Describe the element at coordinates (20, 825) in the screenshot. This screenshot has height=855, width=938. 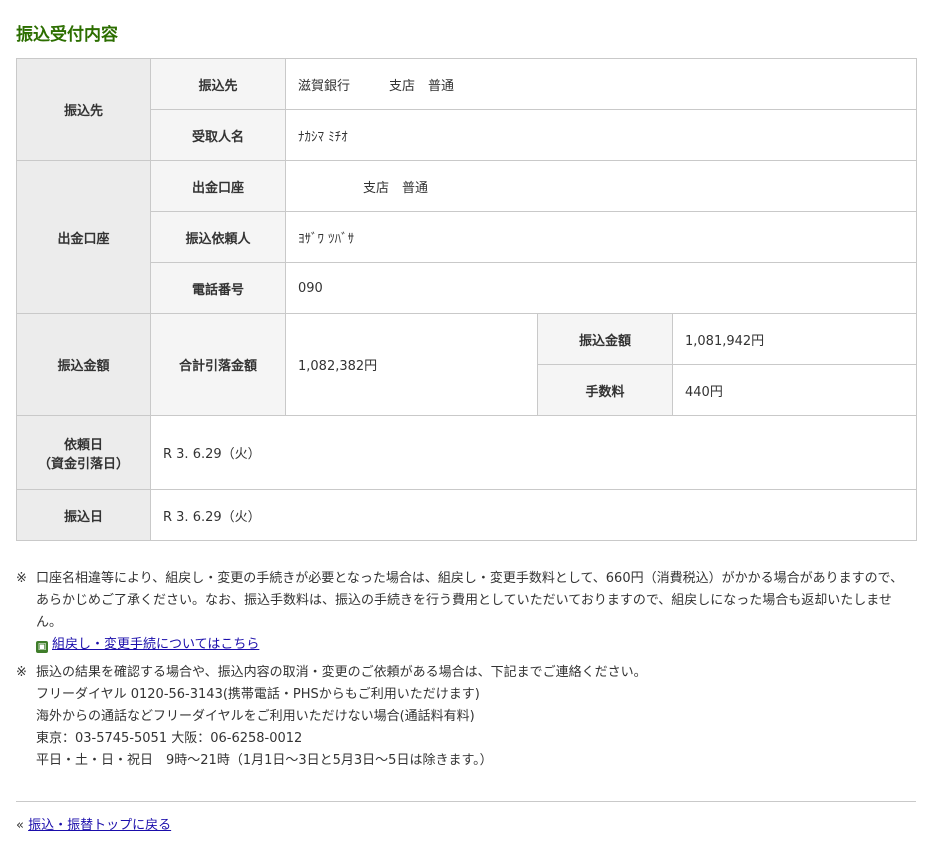
I see `back-prefix: «` at that location.